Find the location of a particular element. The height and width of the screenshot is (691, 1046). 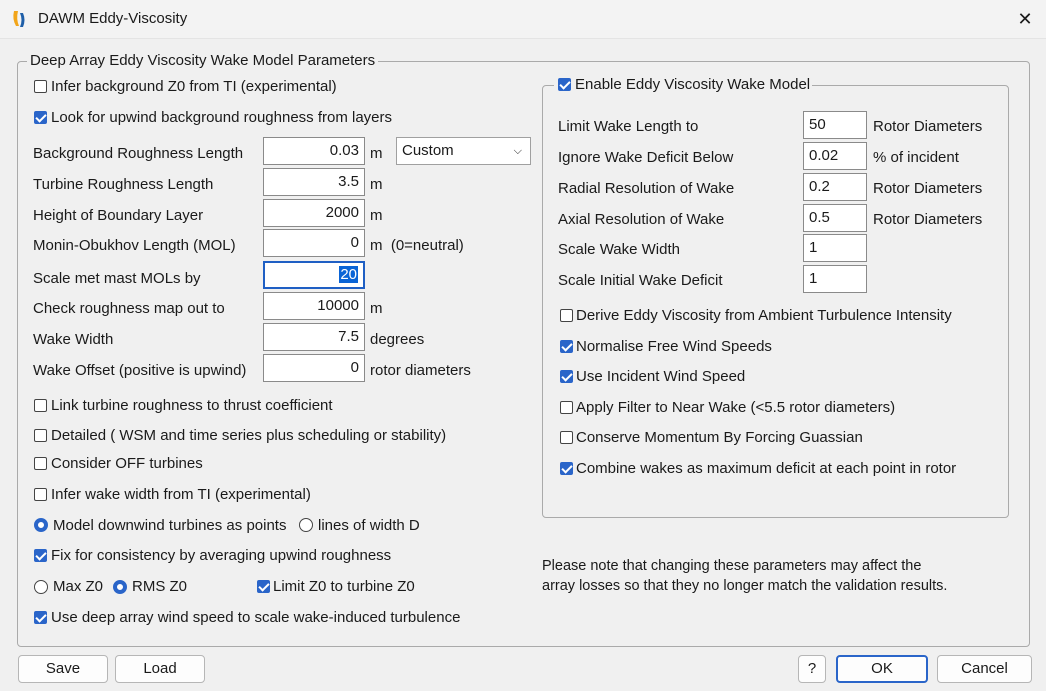

wake-offset-unit: rotor diameters is located at coordinates (420, 370).